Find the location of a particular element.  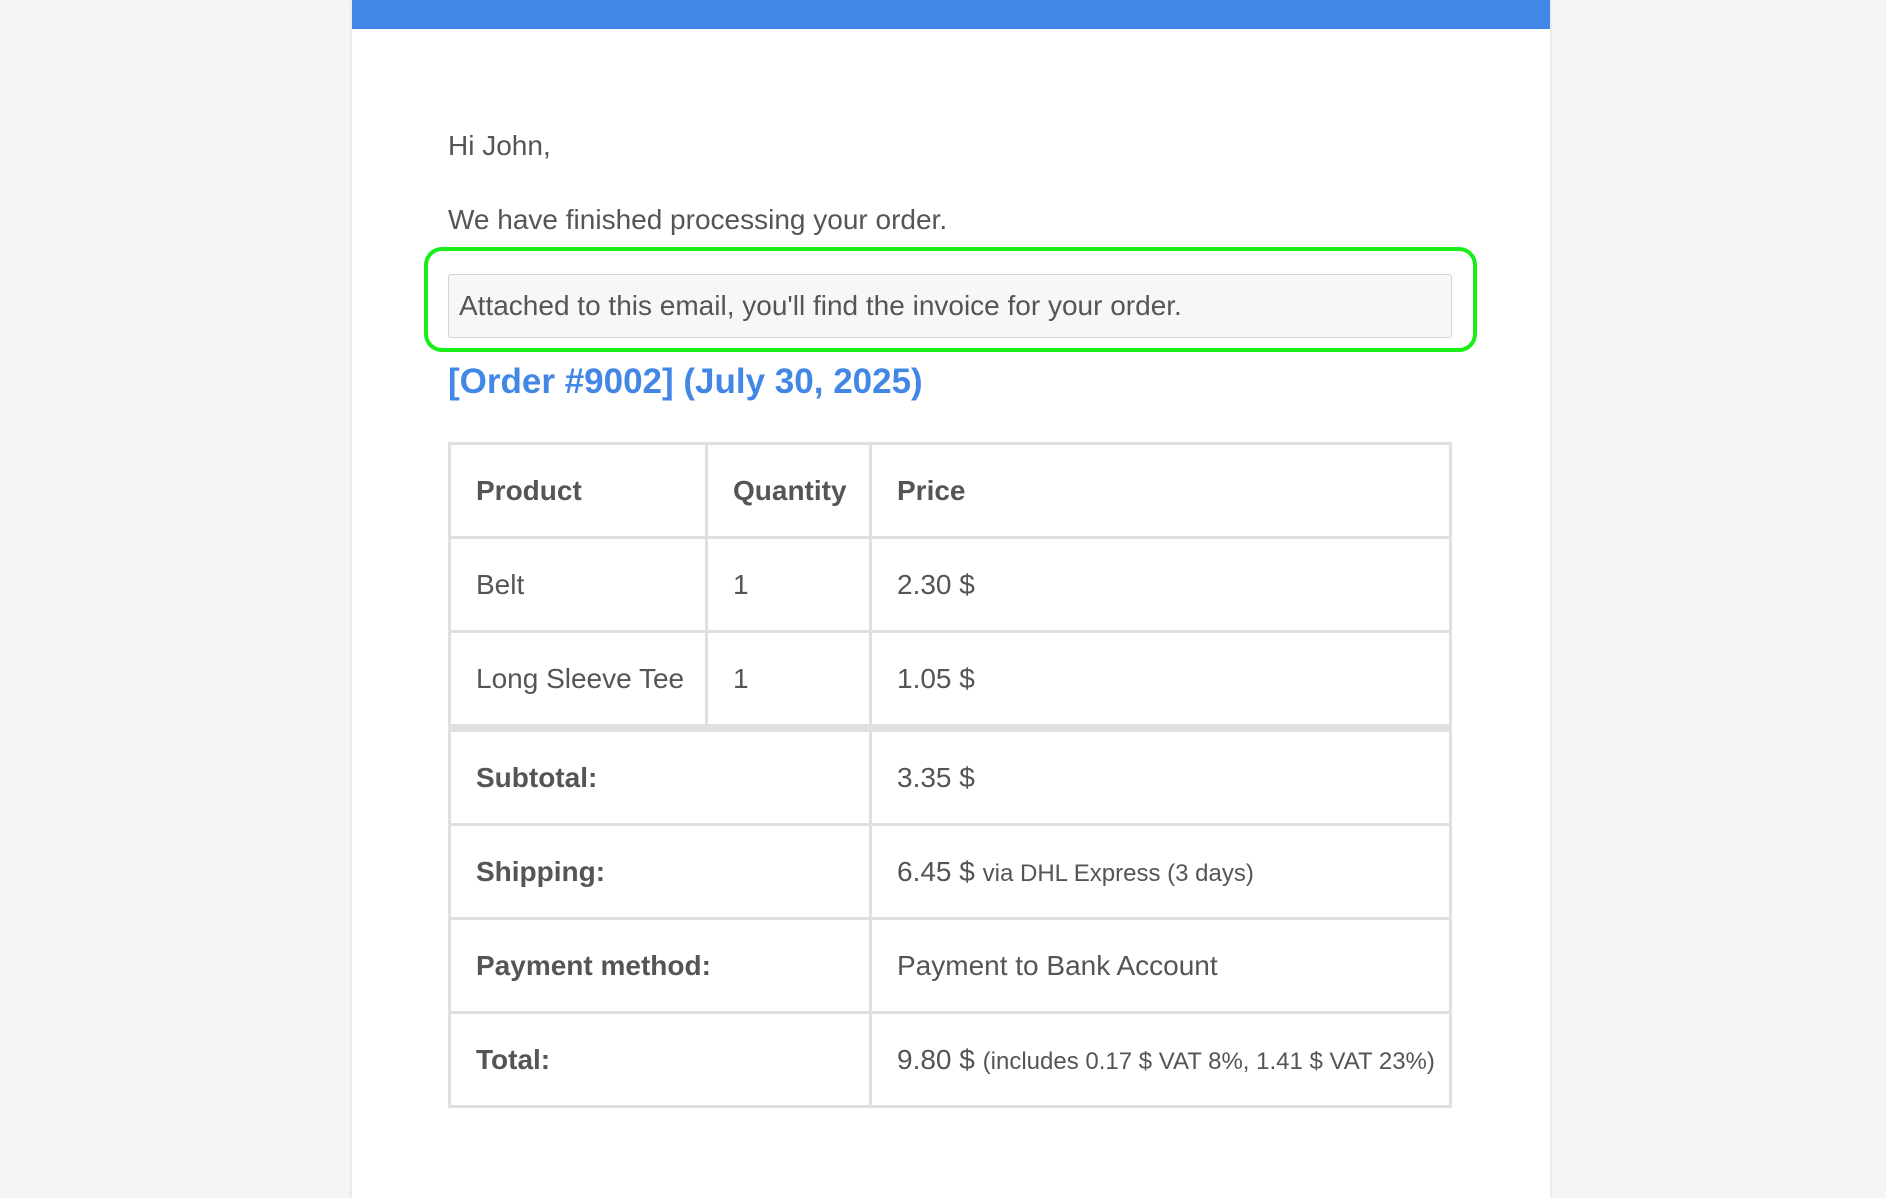

item-product: Belt is located at coordinates (578, 584).